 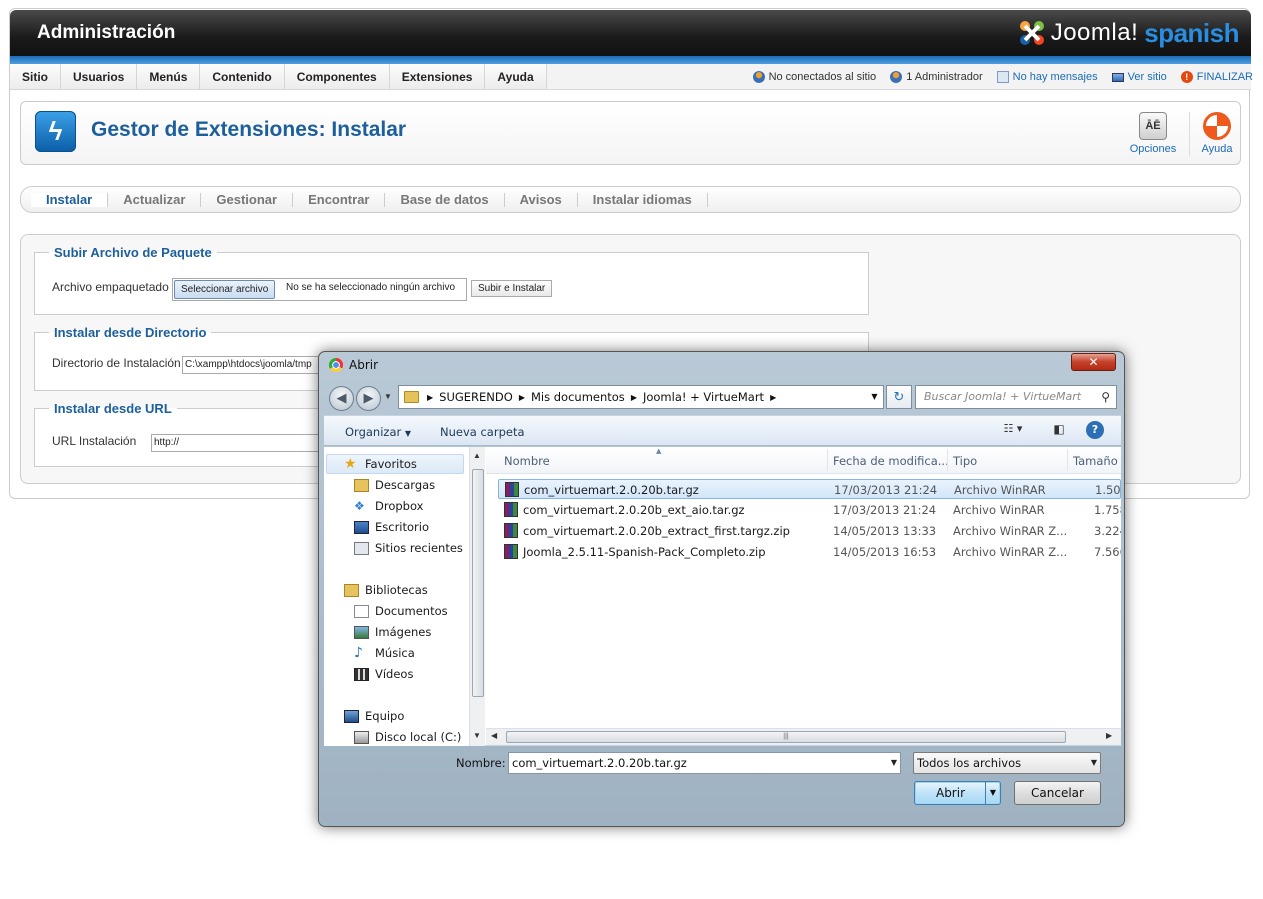 What do you see at coordinates (541, 199) in the screenshot?
I see `tab-avisos: Avisos` at bounding box center [541, 199].